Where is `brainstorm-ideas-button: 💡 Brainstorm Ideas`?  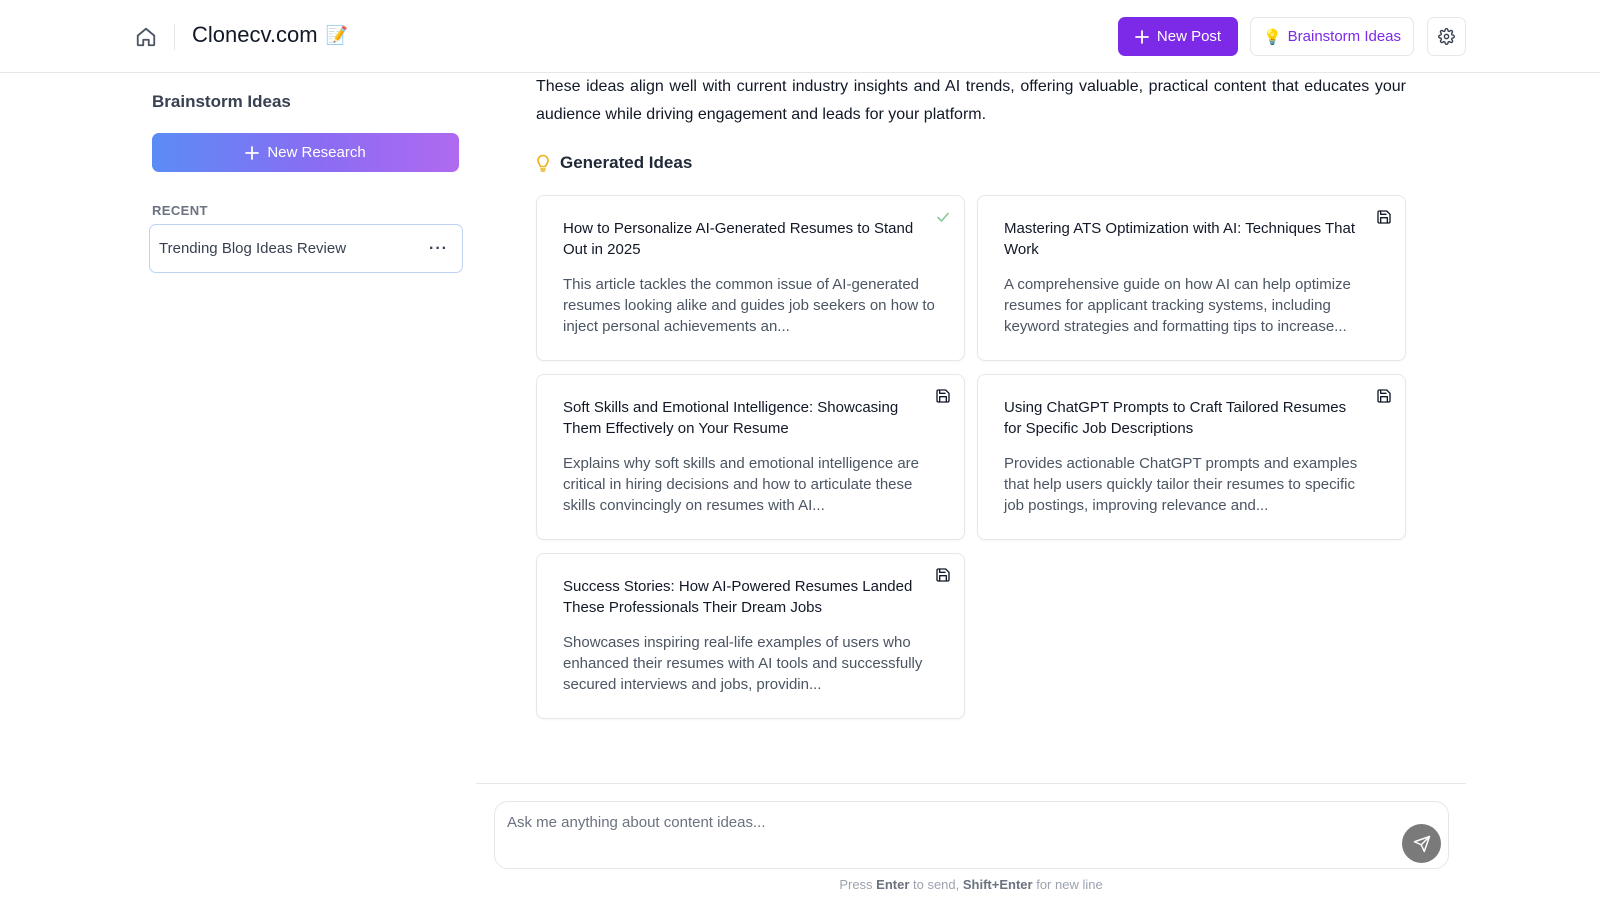
brainstorm-ideas-button: 💡 Brainstorm Ideas is located at coordinates (1332, 36).